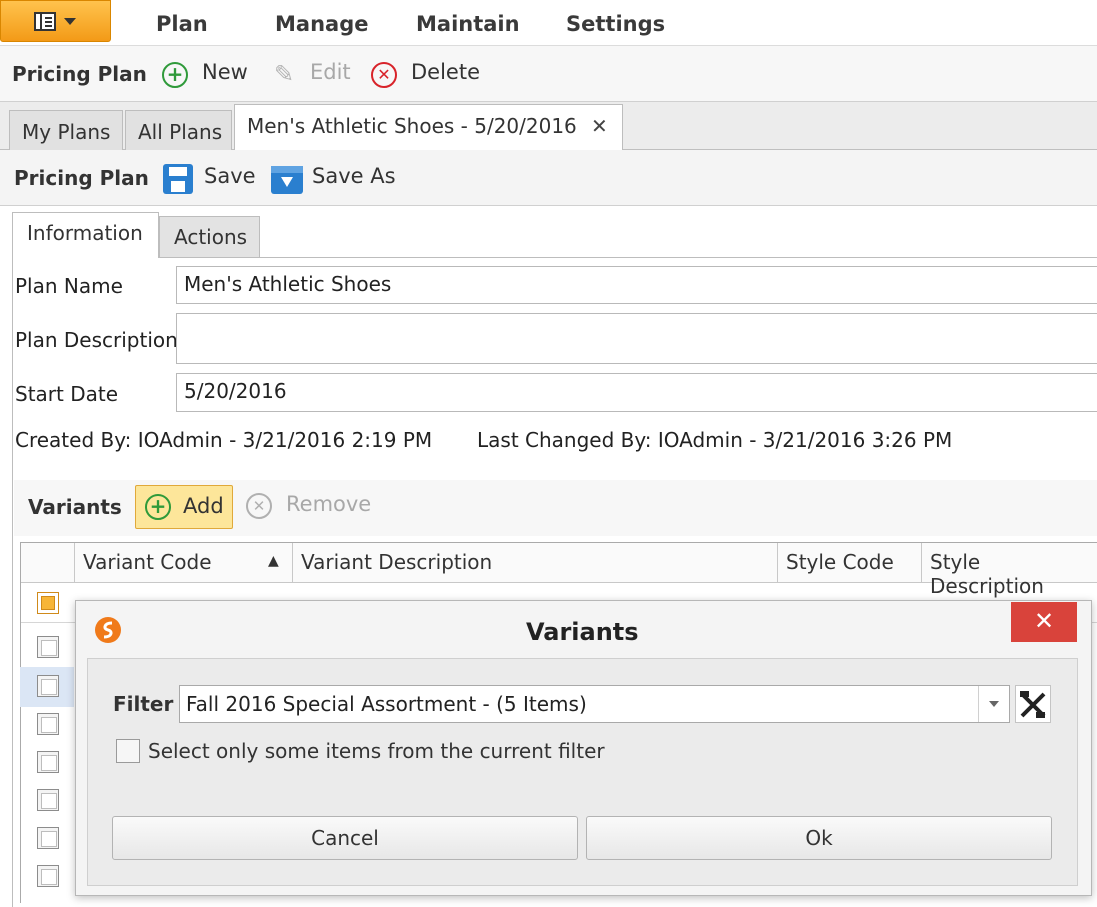 The height and width of the screenshot is (907, 1097). I want to click on start-date-input: 5/20/2016, so click(636, 392).